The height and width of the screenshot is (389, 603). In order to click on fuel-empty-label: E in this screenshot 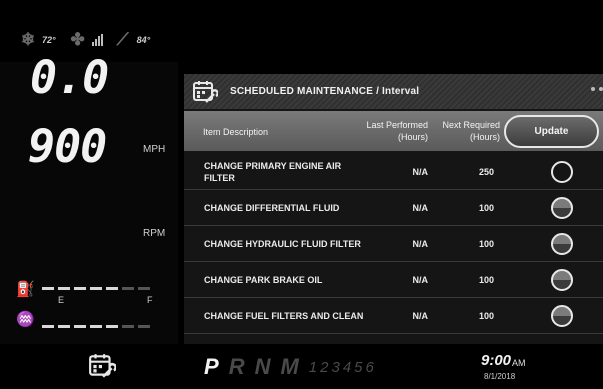, I will do `click(61, 300)`.